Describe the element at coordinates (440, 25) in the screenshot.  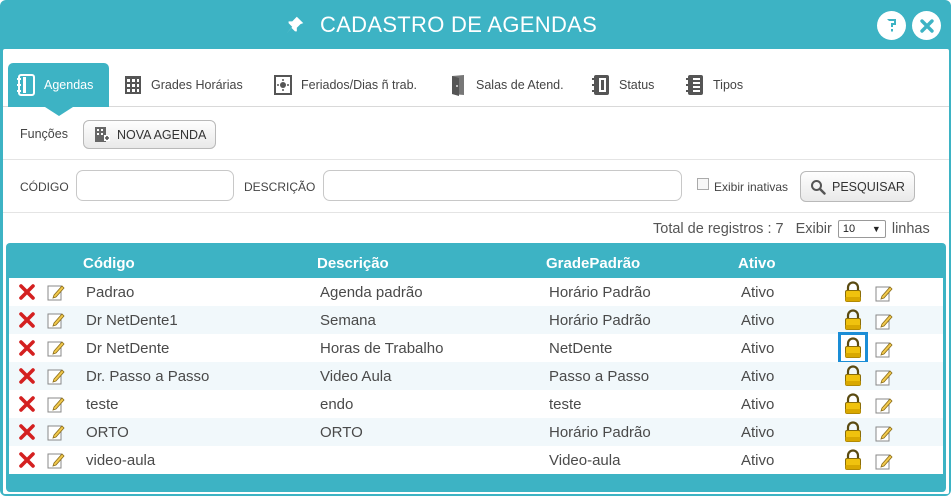
I see `window-title: CADASTRO DE AGENDAS` at that location.